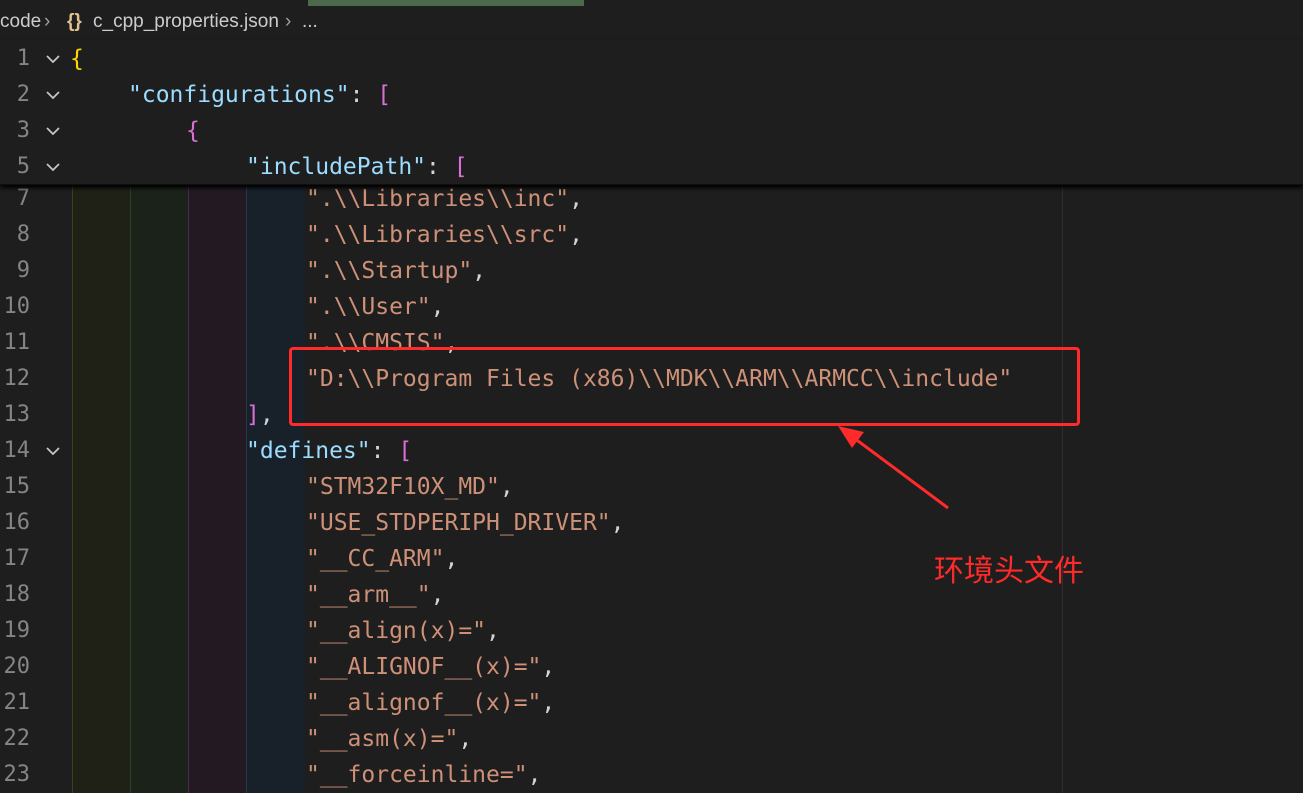  What do you see at coordinates (651, 775) in the screenshot?
I see `code-line: 23 "__forceinline=",` at bounding box center [651, 775].